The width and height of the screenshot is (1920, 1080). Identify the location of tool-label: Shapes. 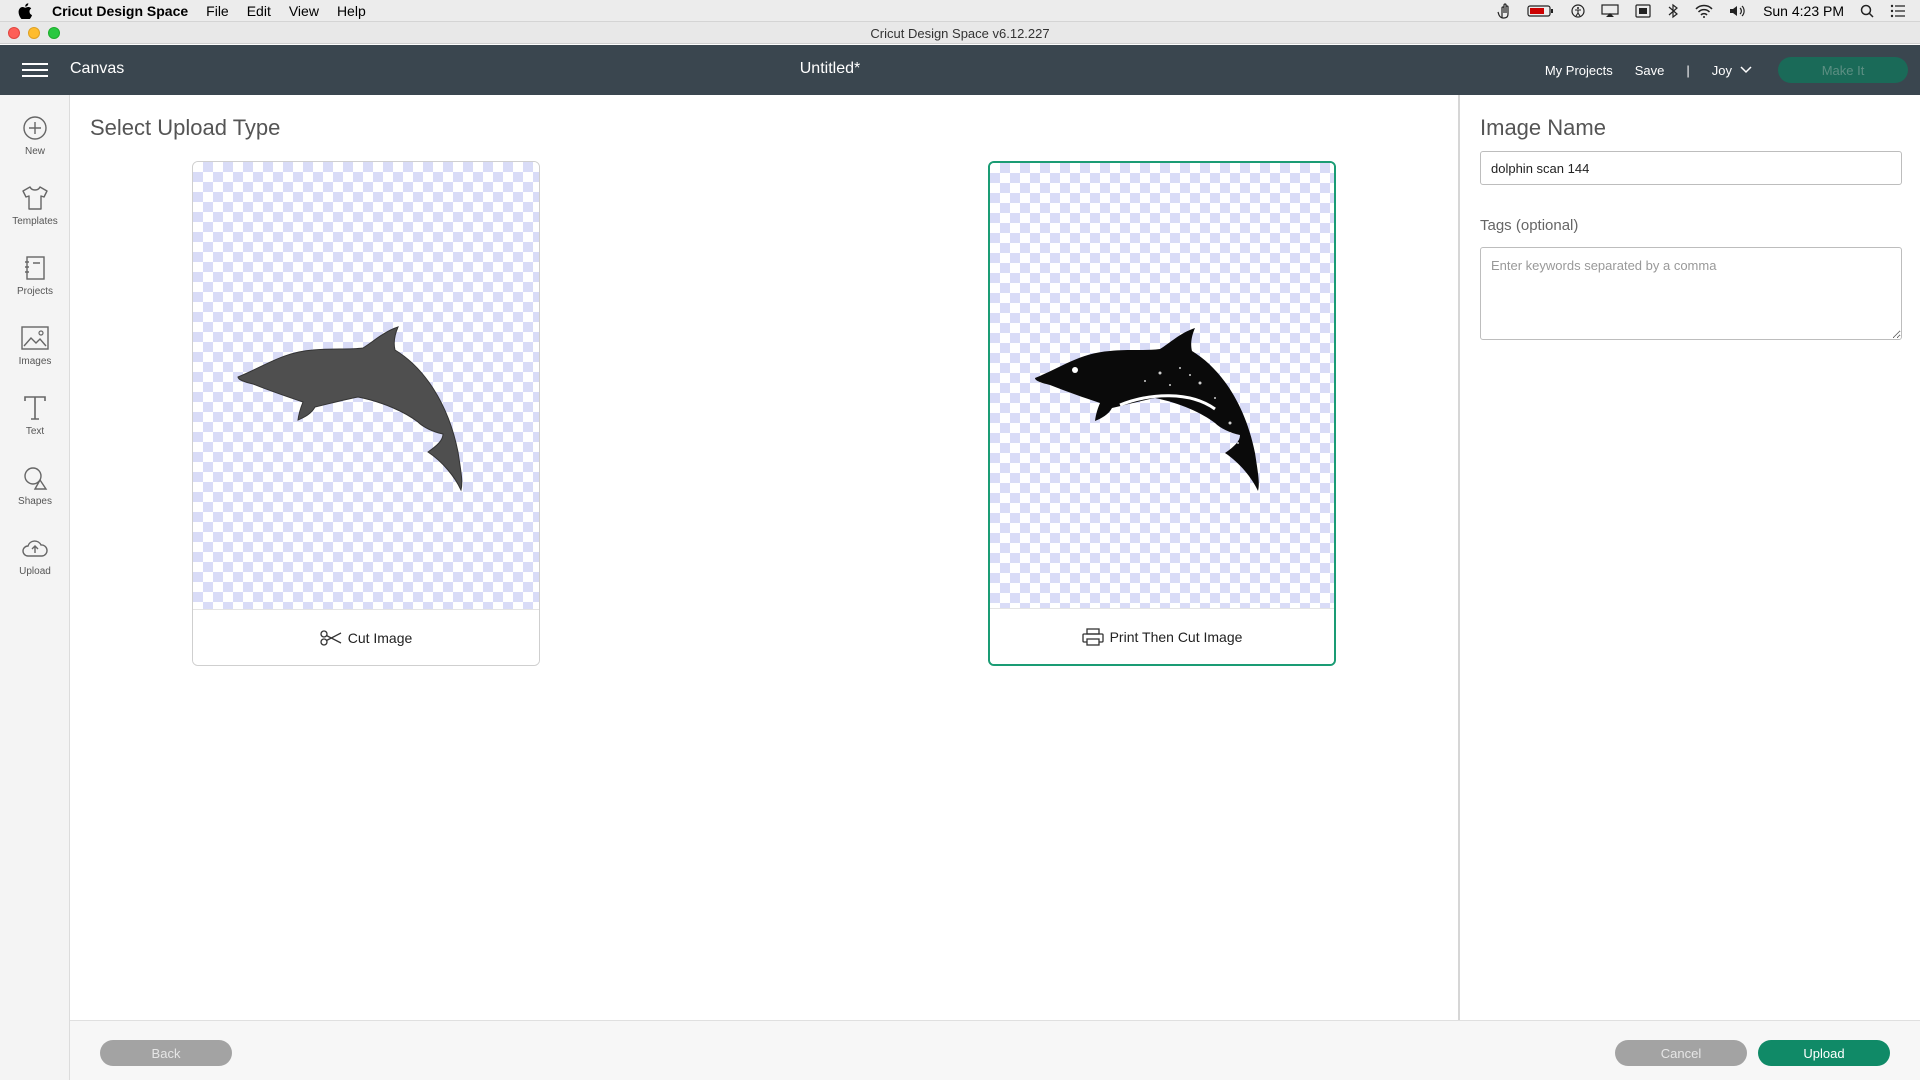
(35, 501).